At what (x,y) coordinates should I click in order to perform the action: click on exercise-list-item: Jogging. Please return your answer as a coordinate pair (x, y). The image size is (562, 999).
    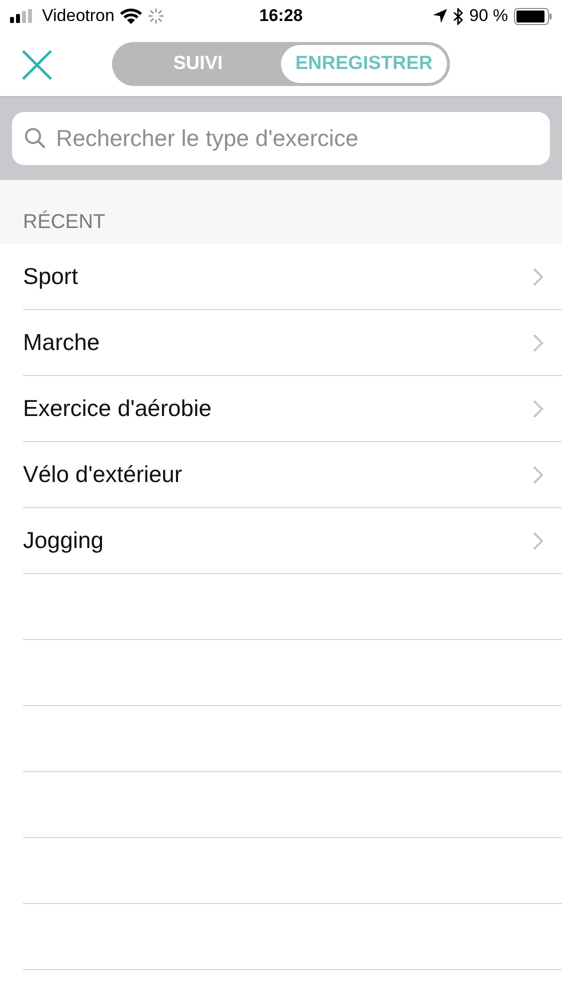
    Looking at the image, I should click on (292, 541).